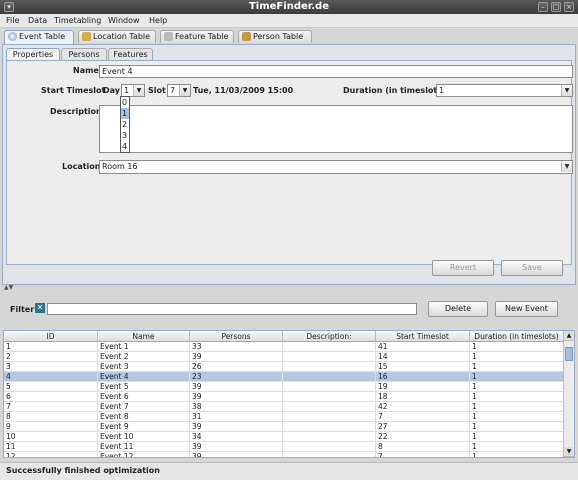  Describe the element at coordinates (543, 7) in the screenshot. I see `minimize-icon: –` at that location.